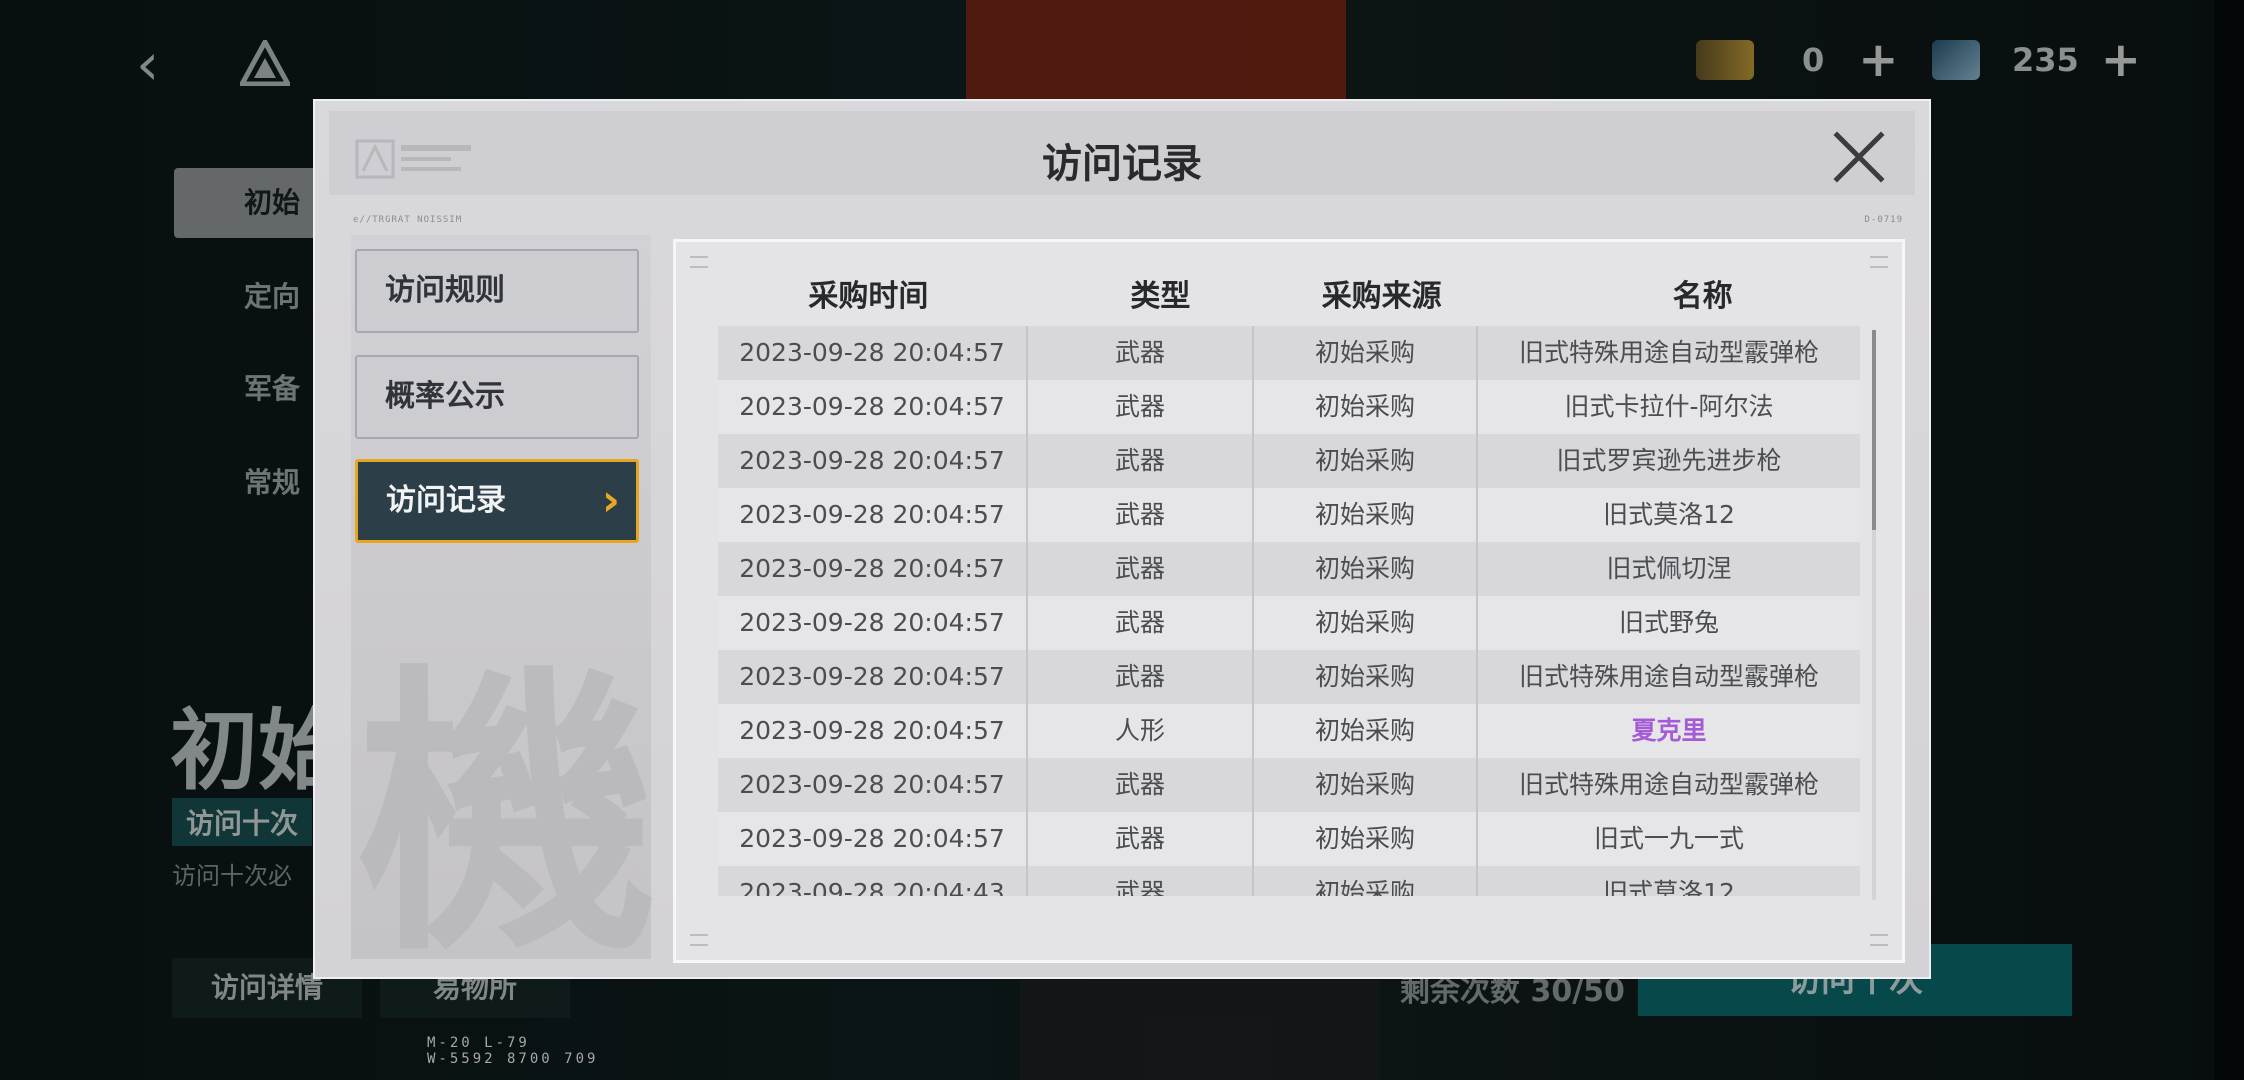 This screenshot has width=2244, height=1080. I want to click on table-row: 2023-09-28 20:04:57 武器 初始采购 旧式一九一式, so click(1289, 839).